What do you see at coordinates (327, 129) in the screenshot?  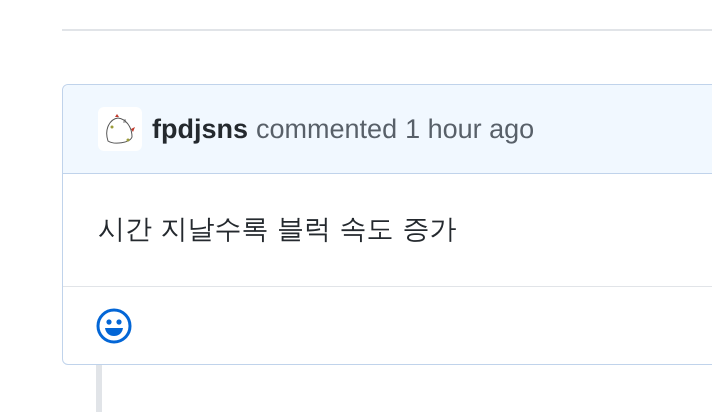 I see `action-text: commented` at bounding box center [327, 129].